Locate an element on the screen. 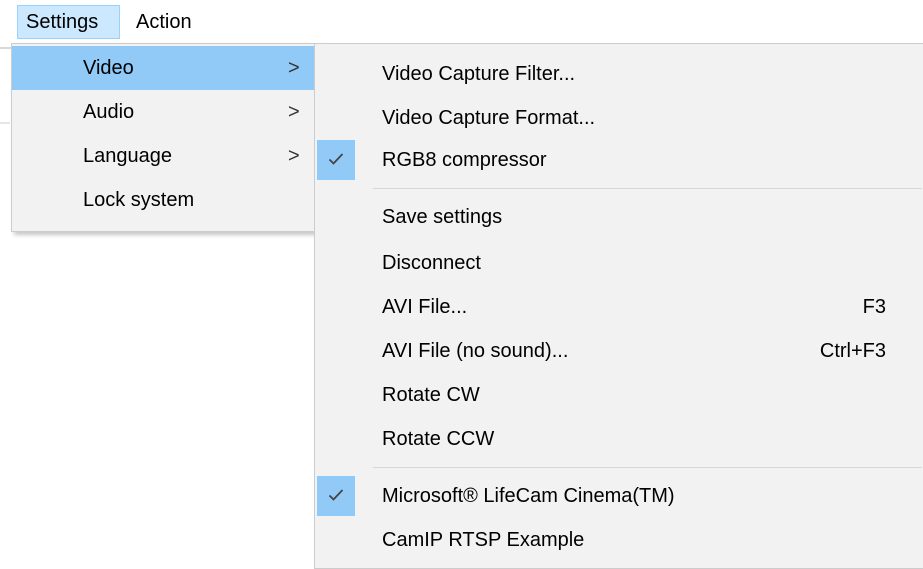 This screenshot has width=923, height=569. menu-item-save-settings: Save settings is located at coordinates (619, 217).